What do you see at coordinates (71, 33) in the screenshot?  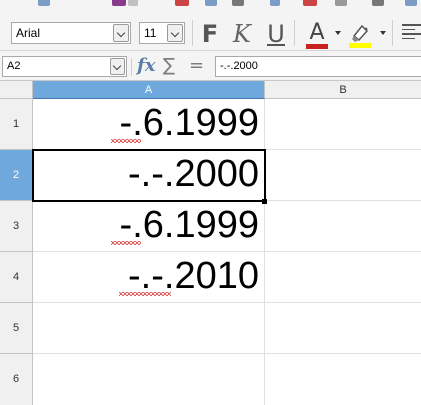 I see `font-name-select: Arial` at bounding box center [71, 33].